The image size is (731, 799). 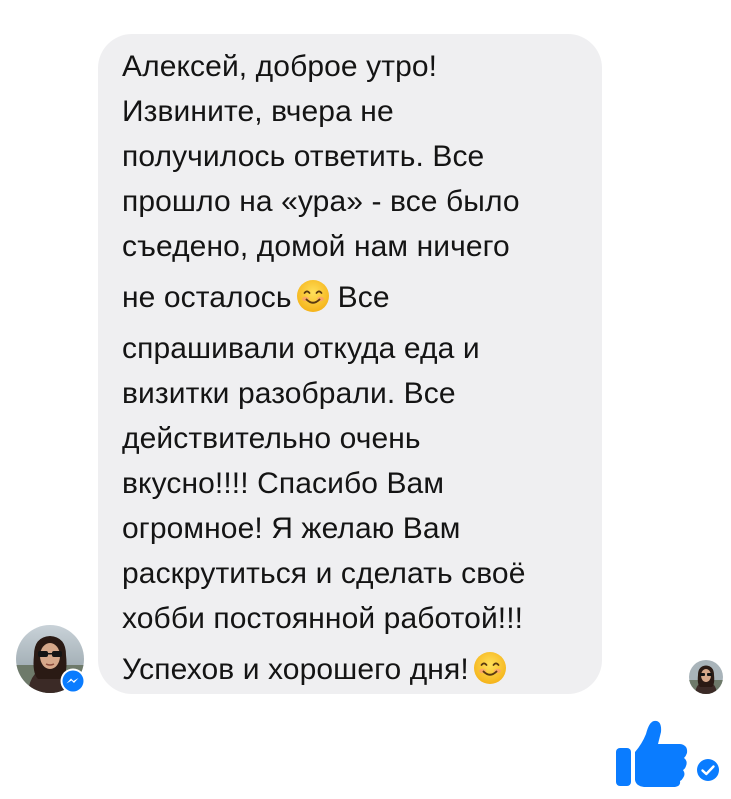 I want to click on message-line-14: Успехов и хорошего дня!, so click(x=350, y=669).